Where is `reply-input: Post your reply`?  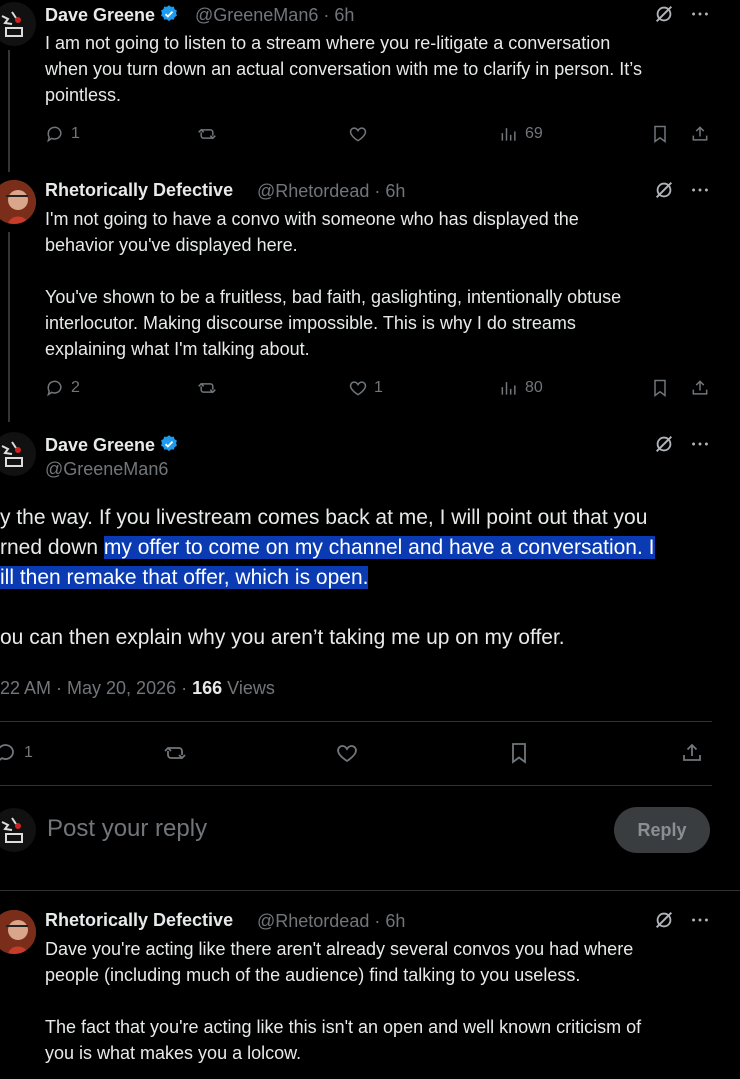 reply-input: Post your reply is located at coordinates (127, 829).